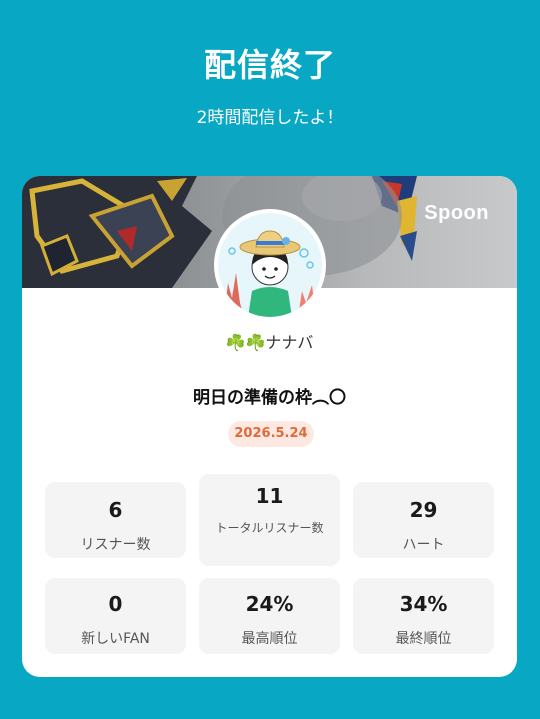  What do you see at coordinates (115, 545) in the screenshot?
I see `stat-label: リスナー数` at bounding box center [115, 545].